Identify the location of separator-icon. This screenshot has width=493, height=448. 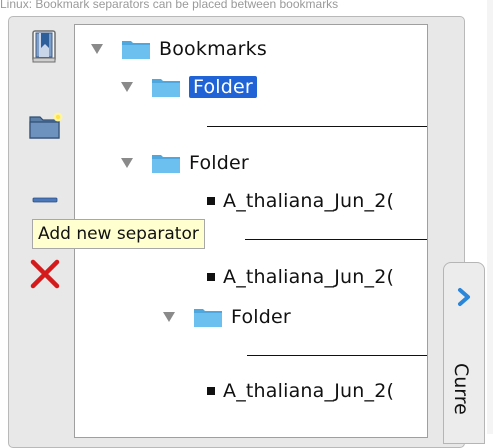
(45, 200).